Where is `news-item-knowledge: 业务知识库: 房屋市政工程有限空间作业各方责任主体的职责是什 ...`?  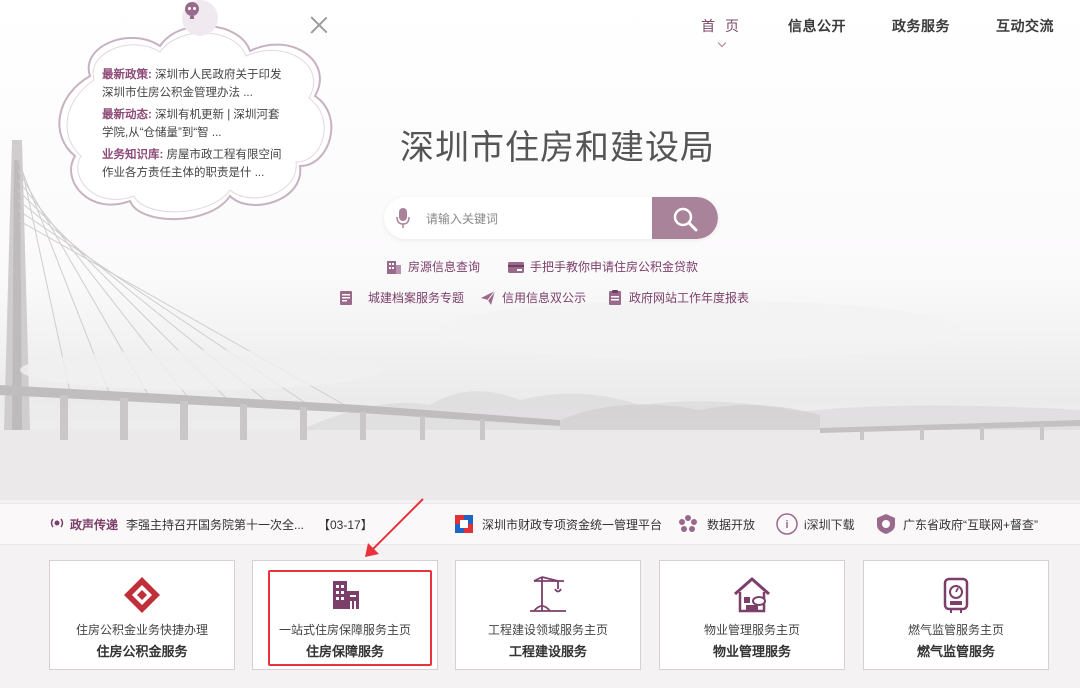
news-item-knowledge: 业务知识库: 房屋市政工程有限空间作业各方责任主体的职责是什 ... is located at coordinates (193, 164).